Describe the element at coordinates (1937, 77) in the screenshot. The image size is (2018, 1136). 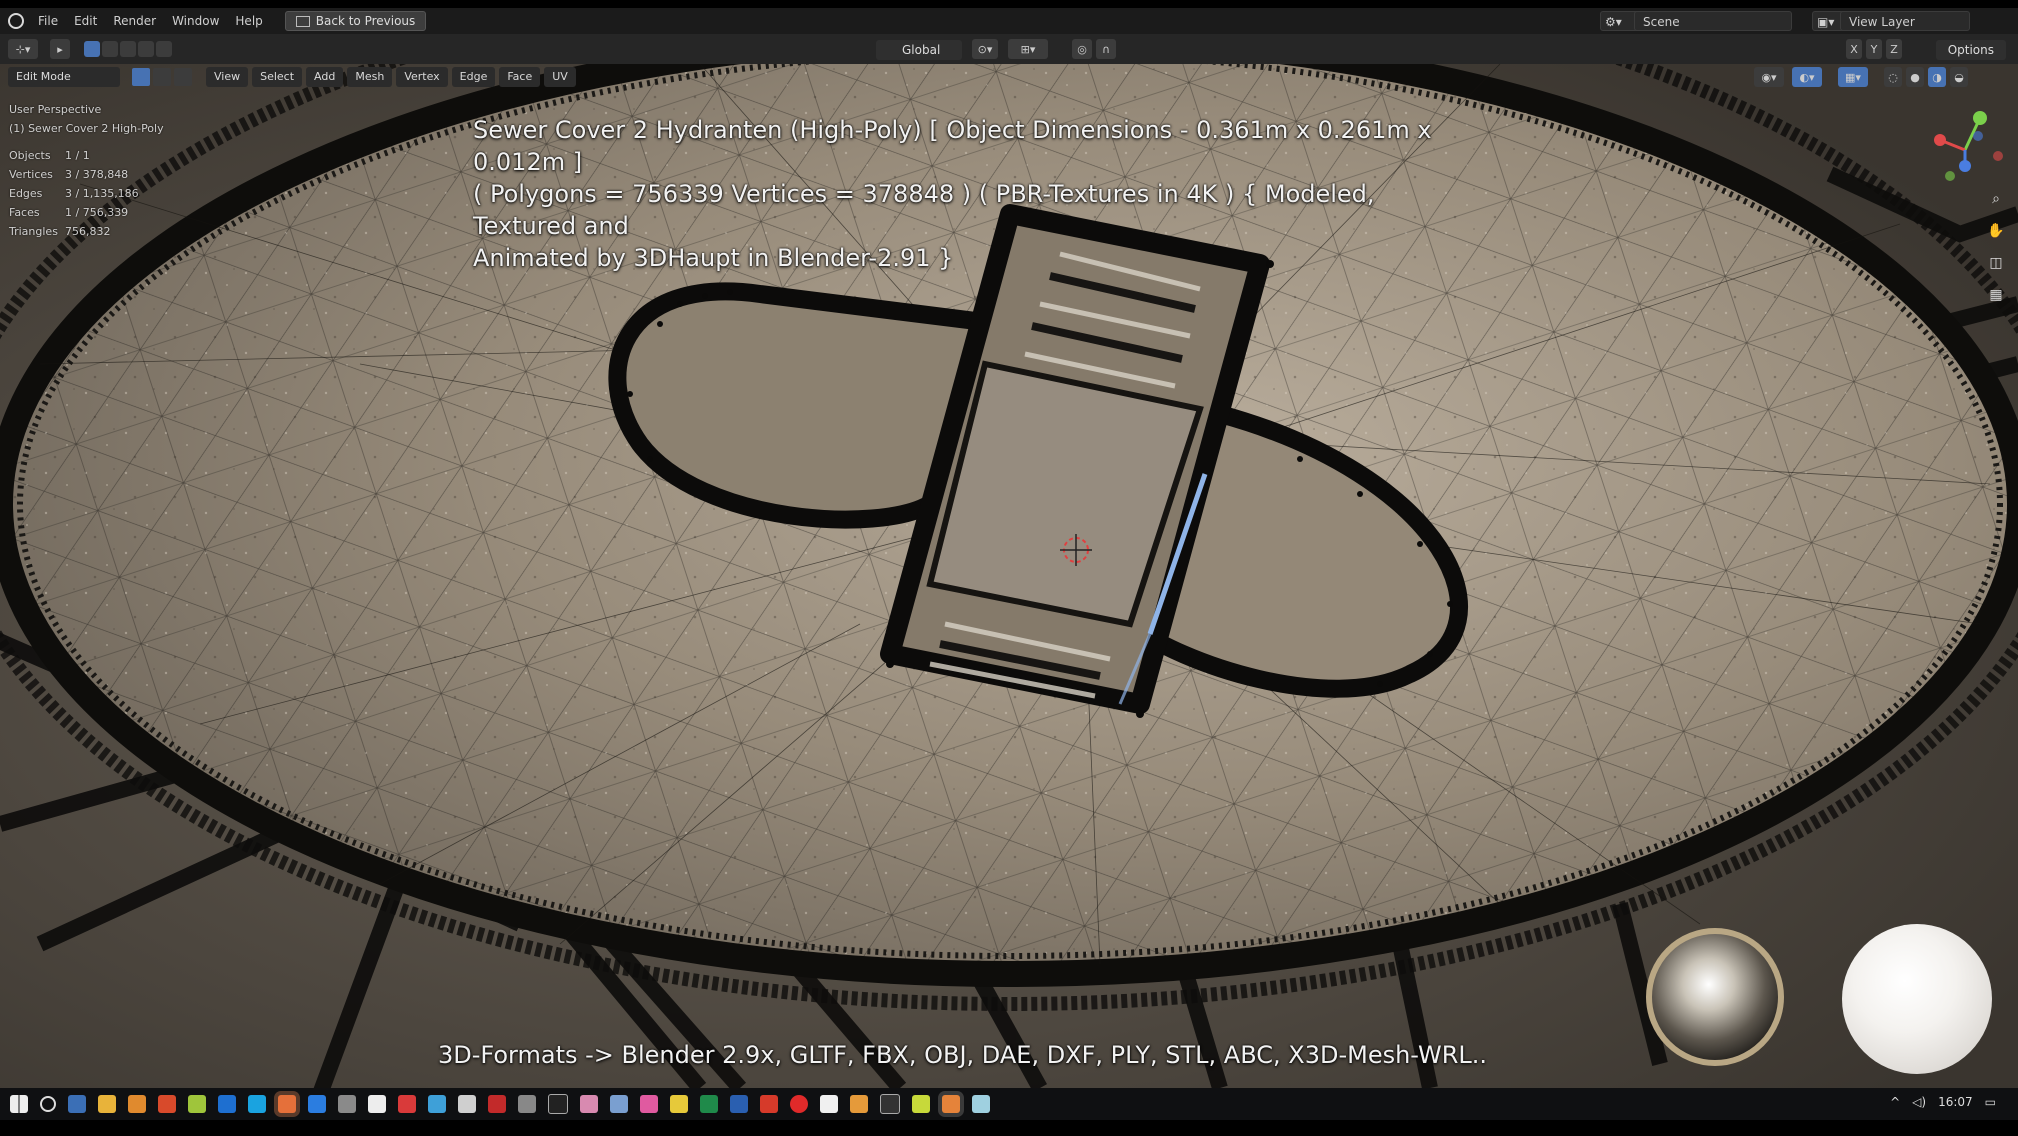
I see `material-shading-button: ◑` at that location.